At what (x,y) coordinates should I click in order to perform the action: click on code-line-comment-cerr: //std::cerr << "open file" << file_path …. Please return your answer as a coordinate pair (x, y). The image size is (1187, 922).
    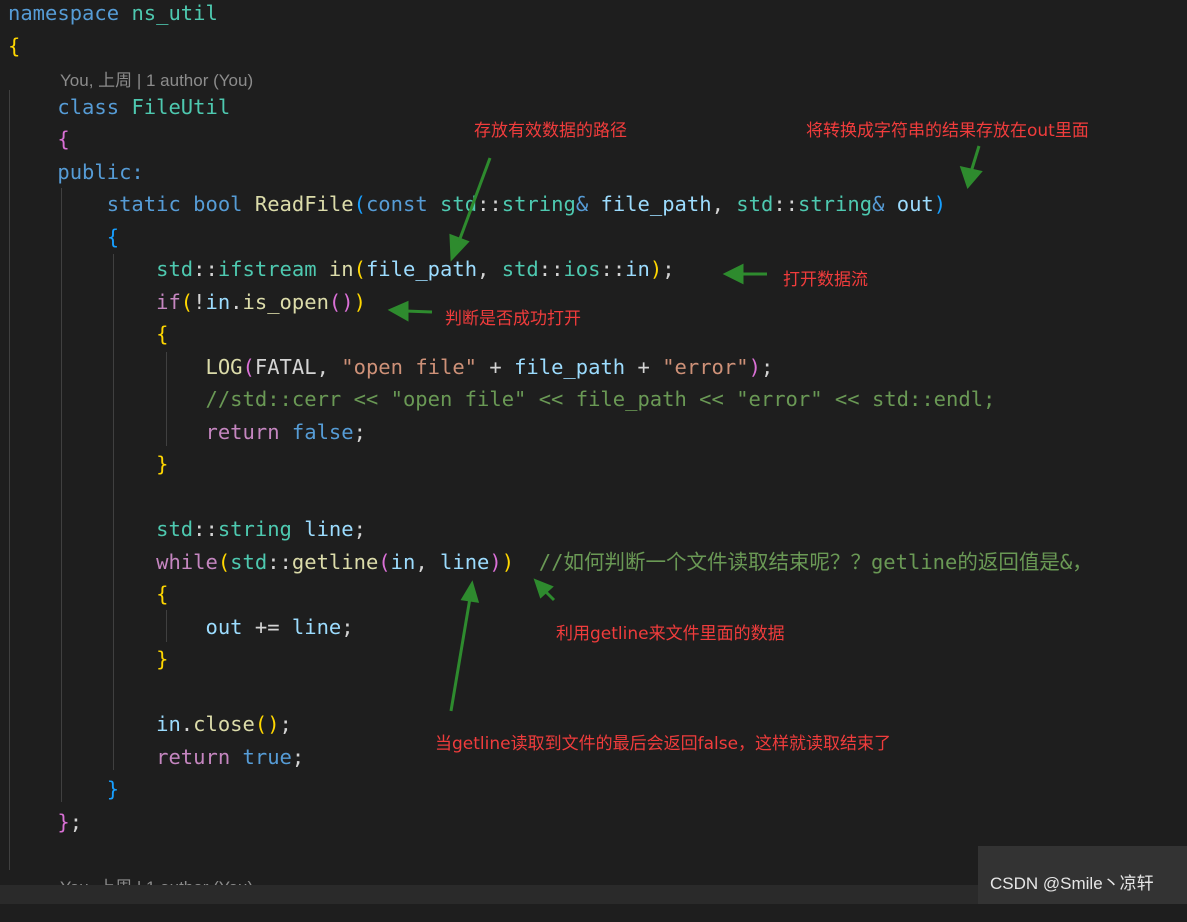
    Looking at the image, I should click on (501, 399).